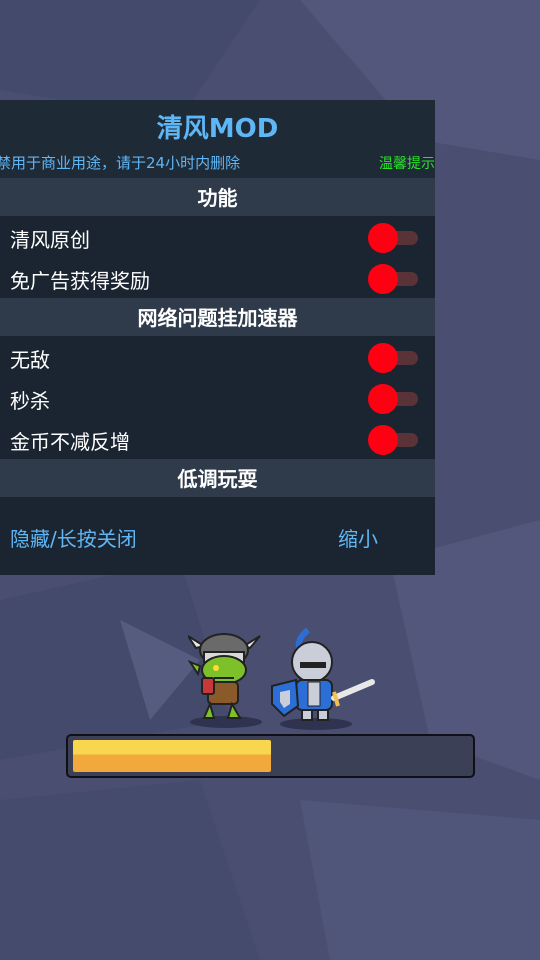  I want to click on section-header-network: 网络问题挂加速器, so click(217, 317).